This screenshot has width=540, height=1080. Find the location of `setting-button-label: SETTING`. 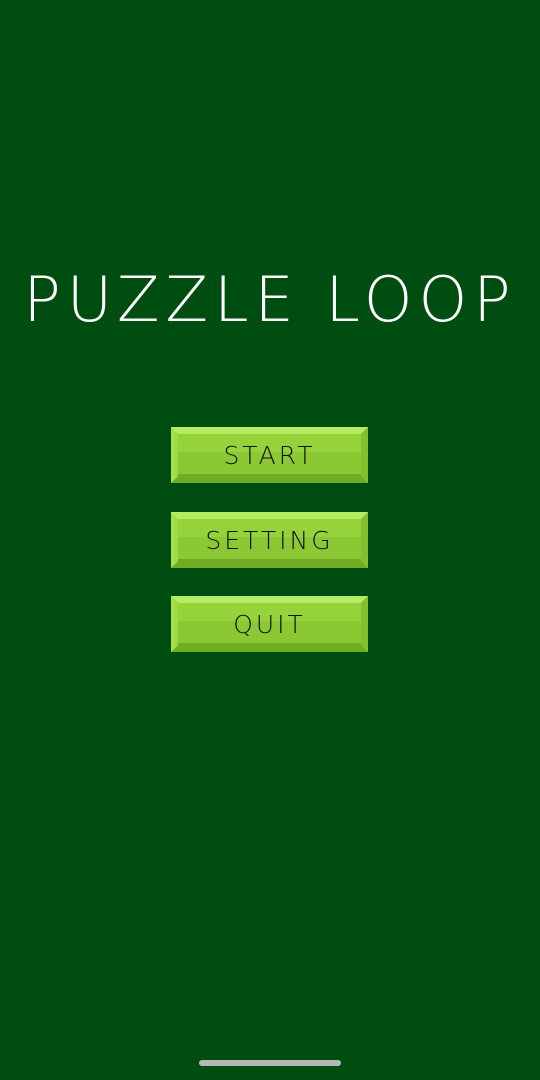

setting-button-label: SETTING is located at coordinates (269, 540).